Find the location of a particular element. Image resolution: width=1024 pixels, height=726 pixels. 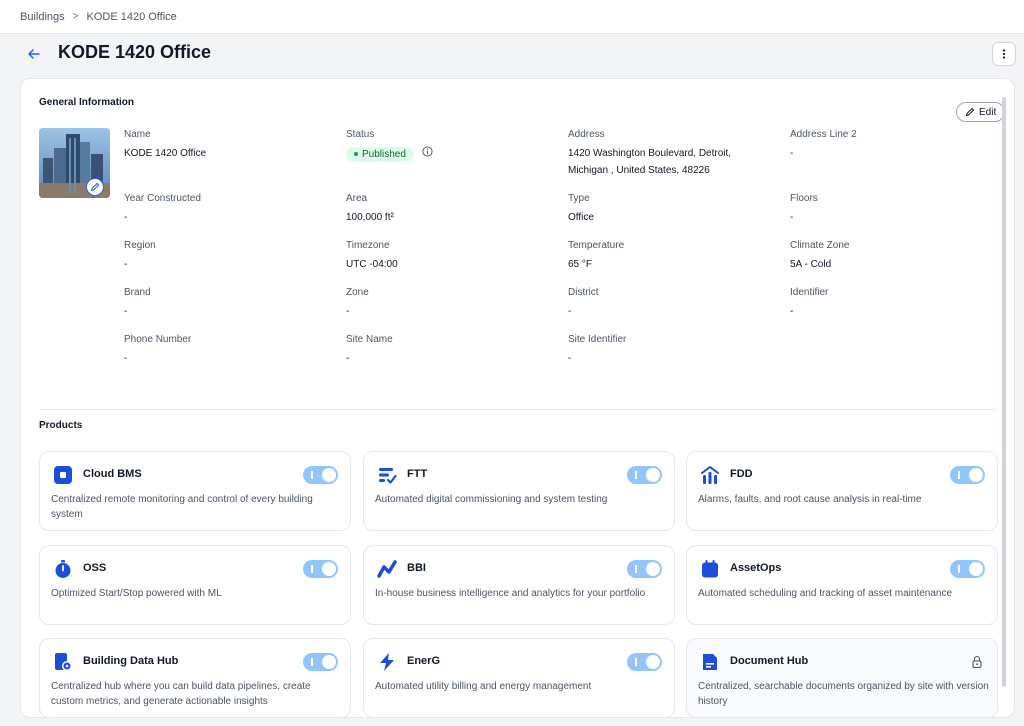

field-year-constructed: Year Constructed - is located at coordinates (224, 209).